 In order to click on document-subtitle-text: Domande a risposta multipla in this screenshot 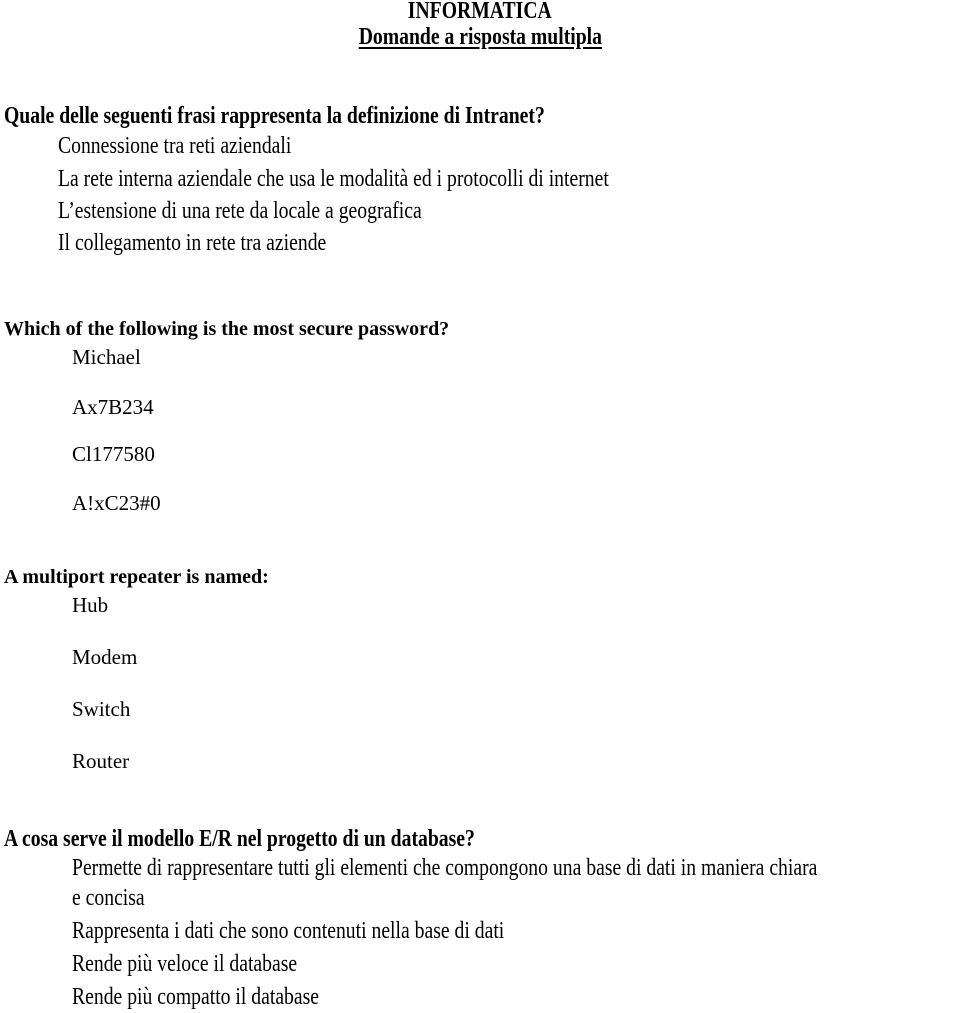, I will do `click(480, 37)`.